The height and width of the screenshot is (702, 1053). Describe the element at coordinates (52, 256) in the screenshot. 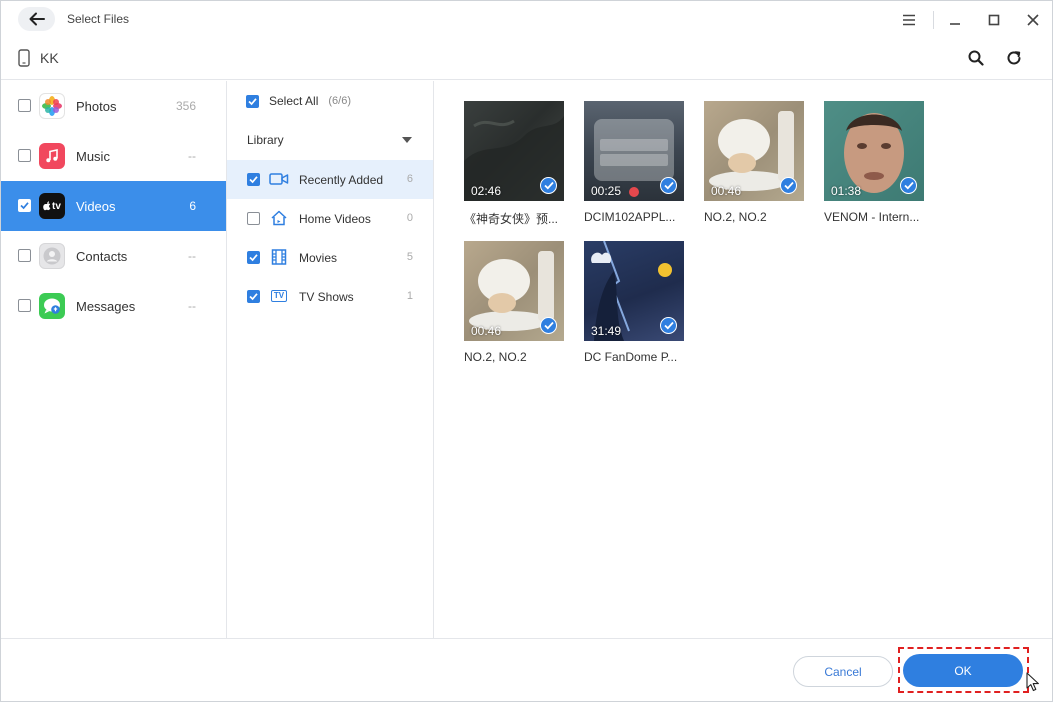

I see `contacts-app-icon` at that location.